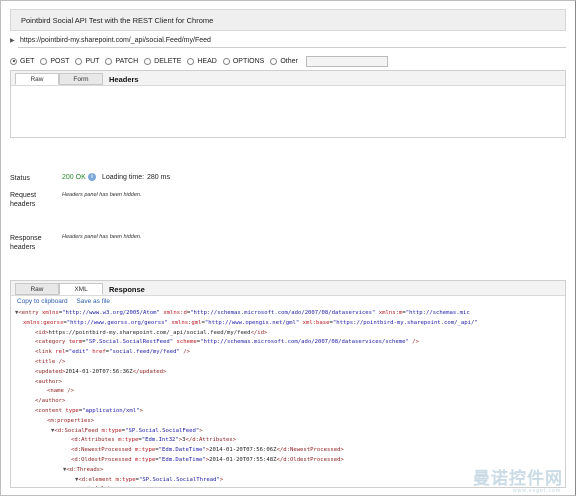 Image resolution: width=576 pixels, height=496 pixels. What do you see at coordinates (123, 177) in the screenshot?
I see `loading-time-label: Loading time:` at bounding box center [123, 177].